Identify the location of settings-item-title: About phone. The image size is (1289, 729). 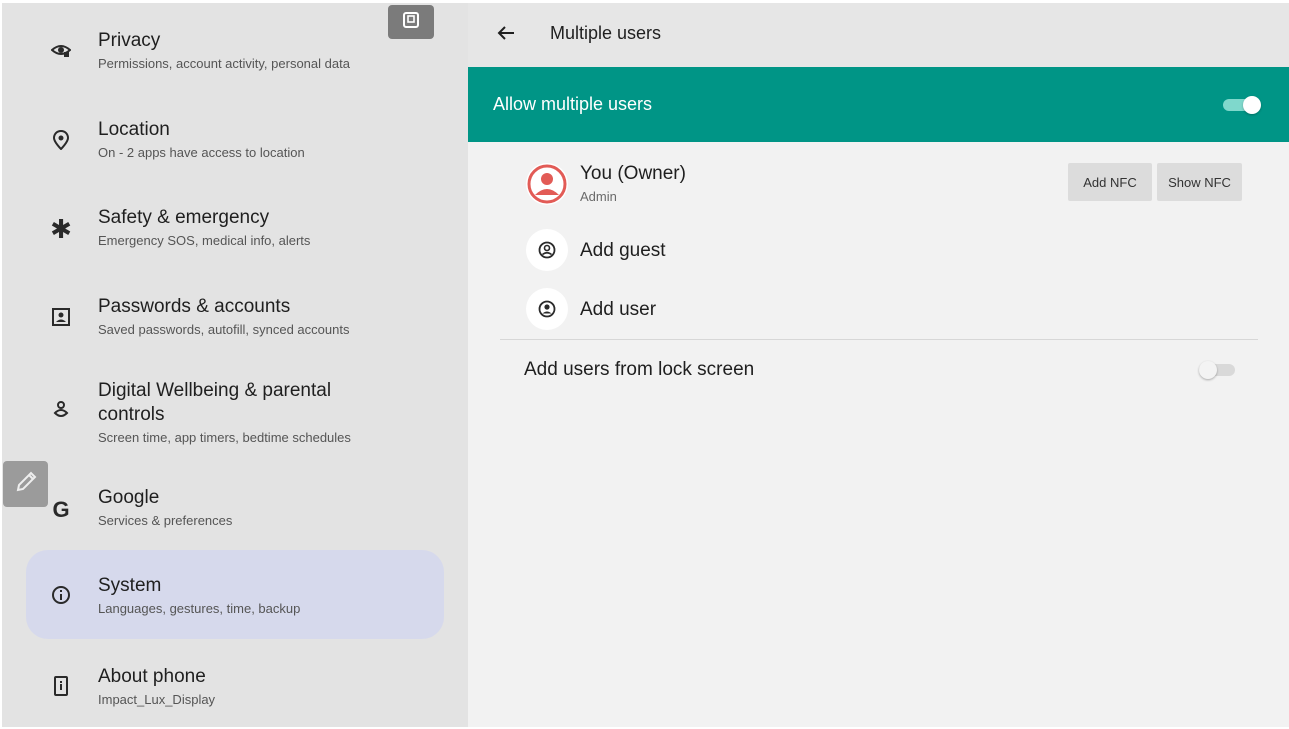
(152, 676).